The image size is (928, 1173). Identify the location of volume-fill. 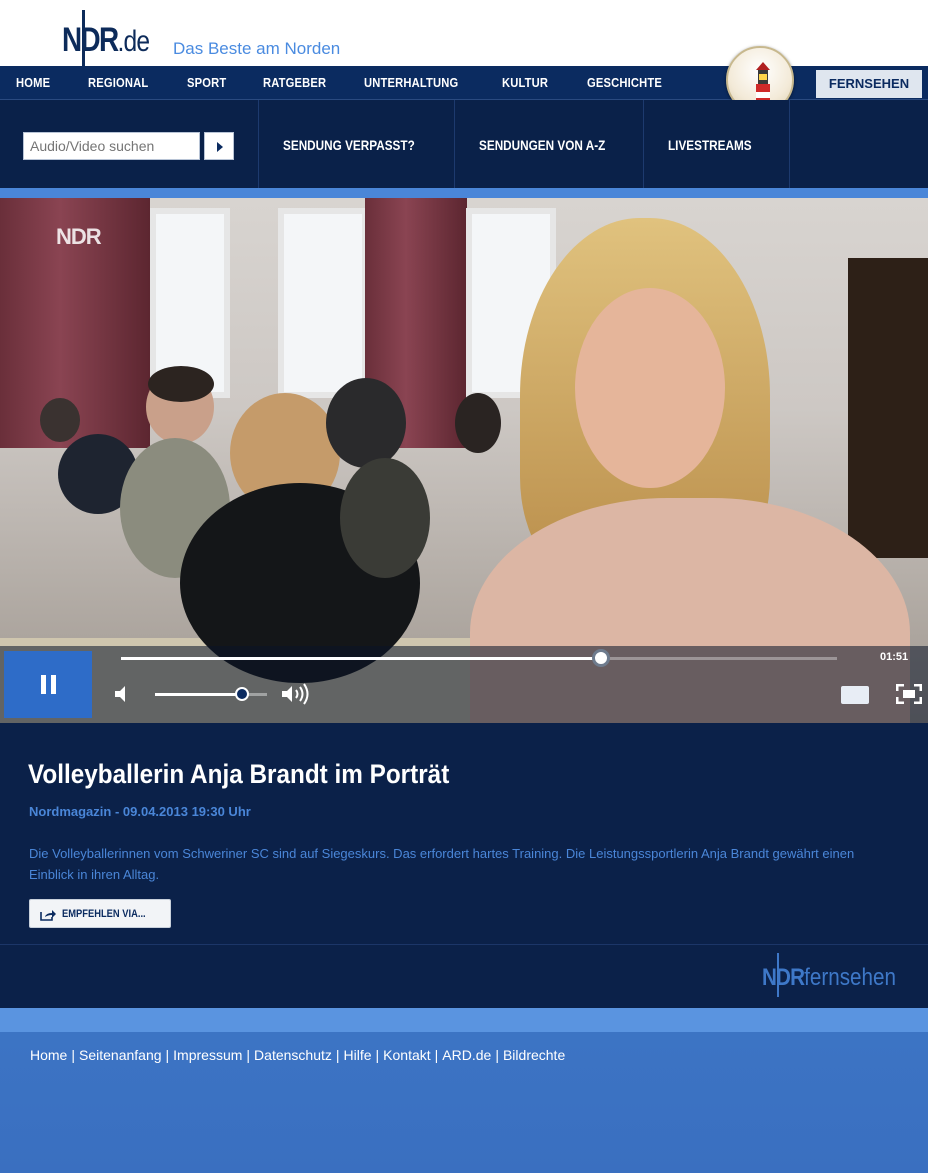
(199, 694).